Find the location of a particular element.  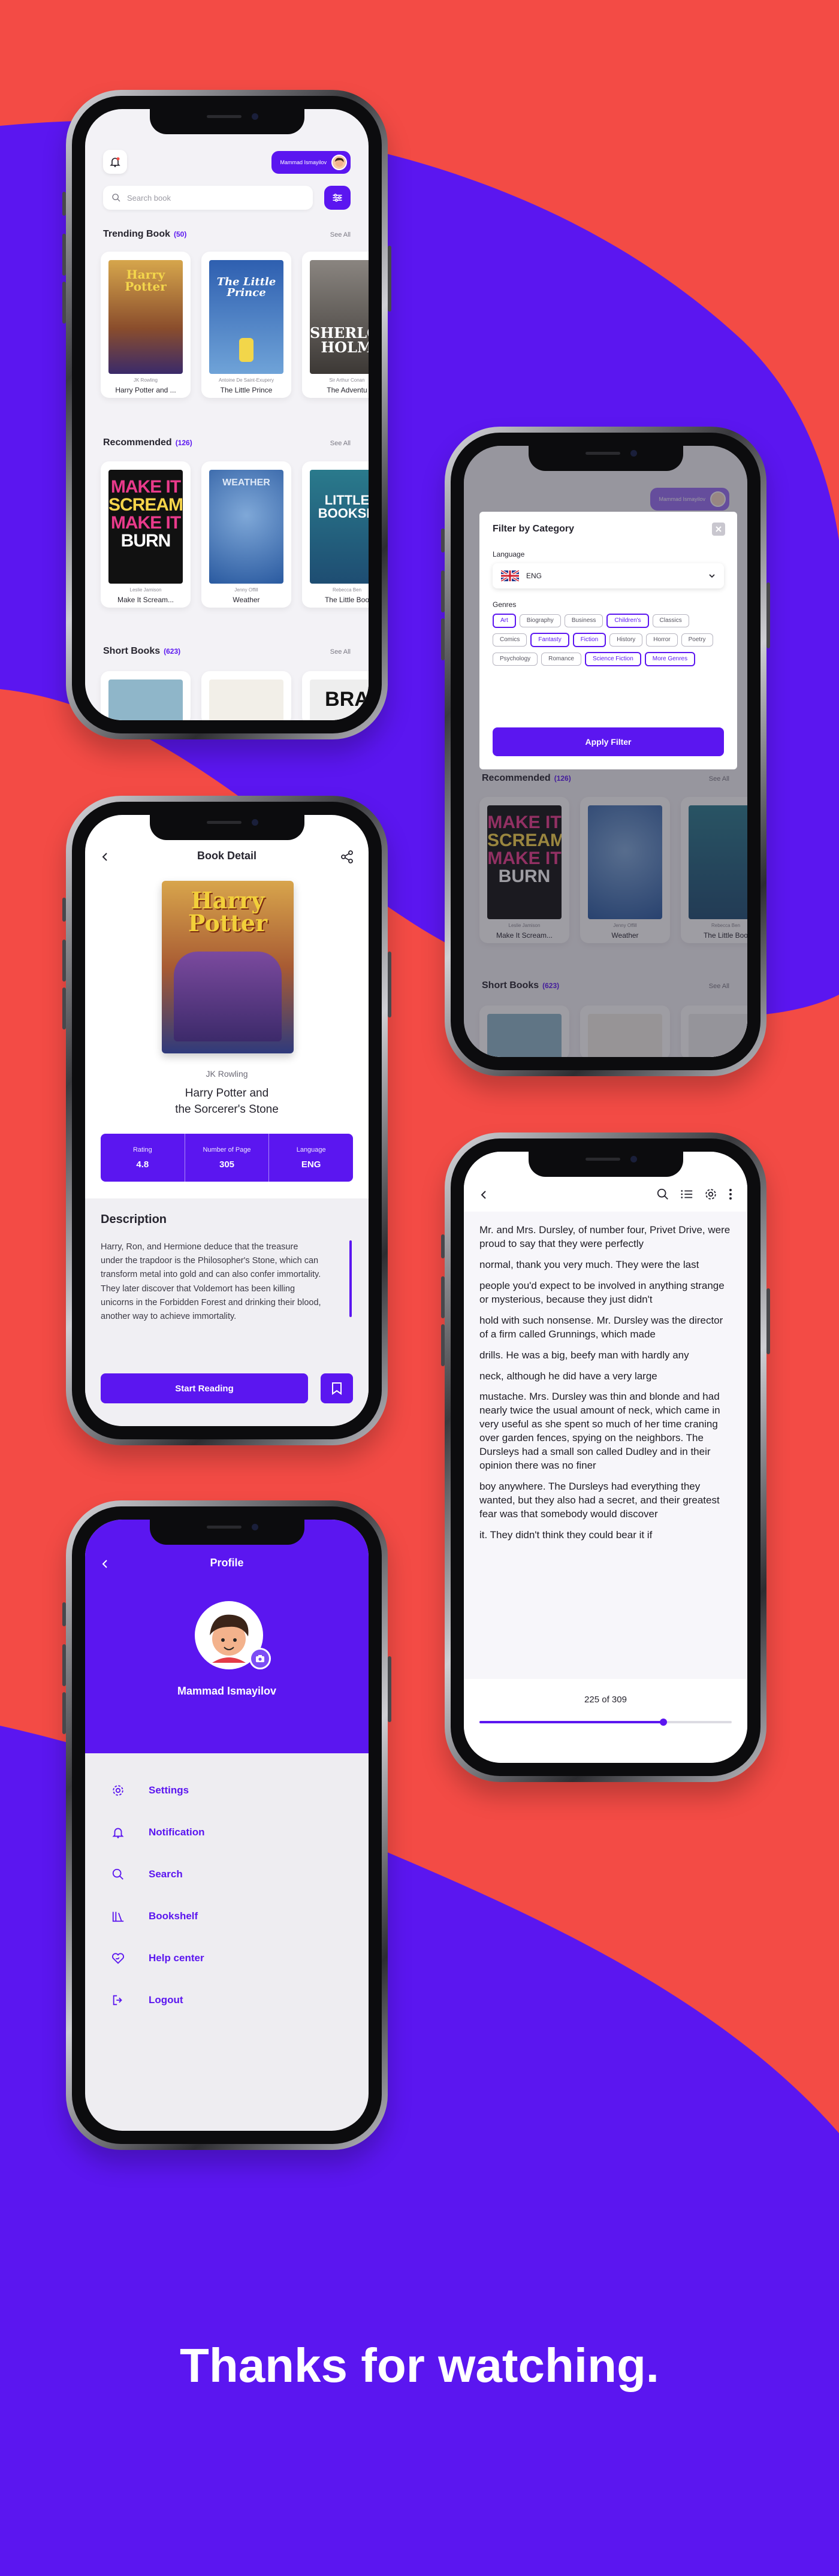

description-title: Description is located at coordinates (134, 1220).